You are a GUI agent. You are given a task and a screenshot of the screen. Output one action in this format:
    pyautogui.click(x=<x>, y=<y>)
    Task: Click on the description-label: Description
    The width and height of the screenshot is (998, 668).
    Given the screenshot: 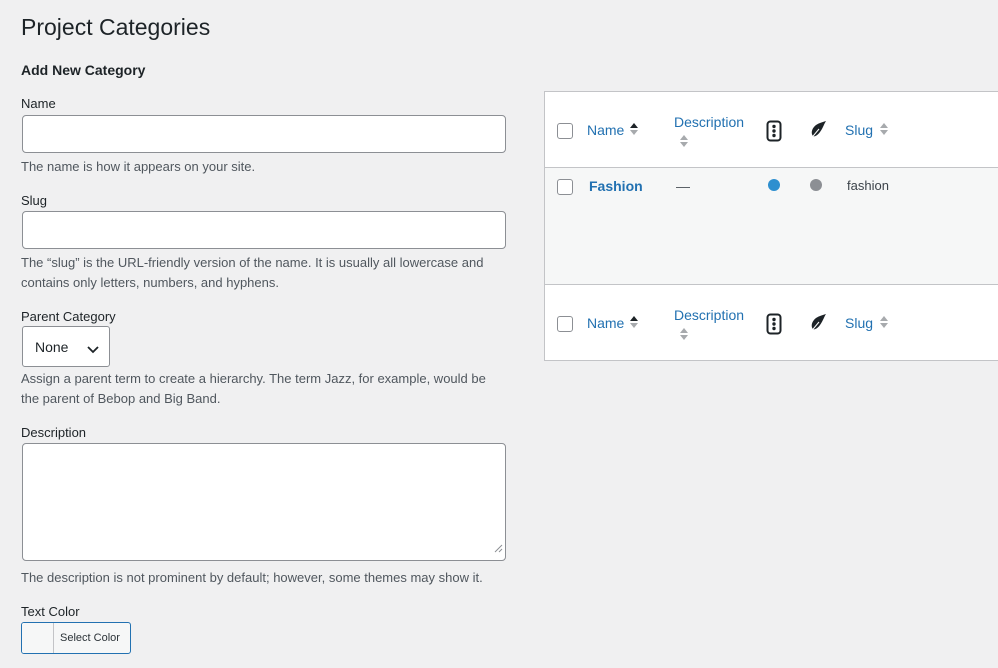 What is the action you would take?
    pyautogui.click(x=54, y=432)
    